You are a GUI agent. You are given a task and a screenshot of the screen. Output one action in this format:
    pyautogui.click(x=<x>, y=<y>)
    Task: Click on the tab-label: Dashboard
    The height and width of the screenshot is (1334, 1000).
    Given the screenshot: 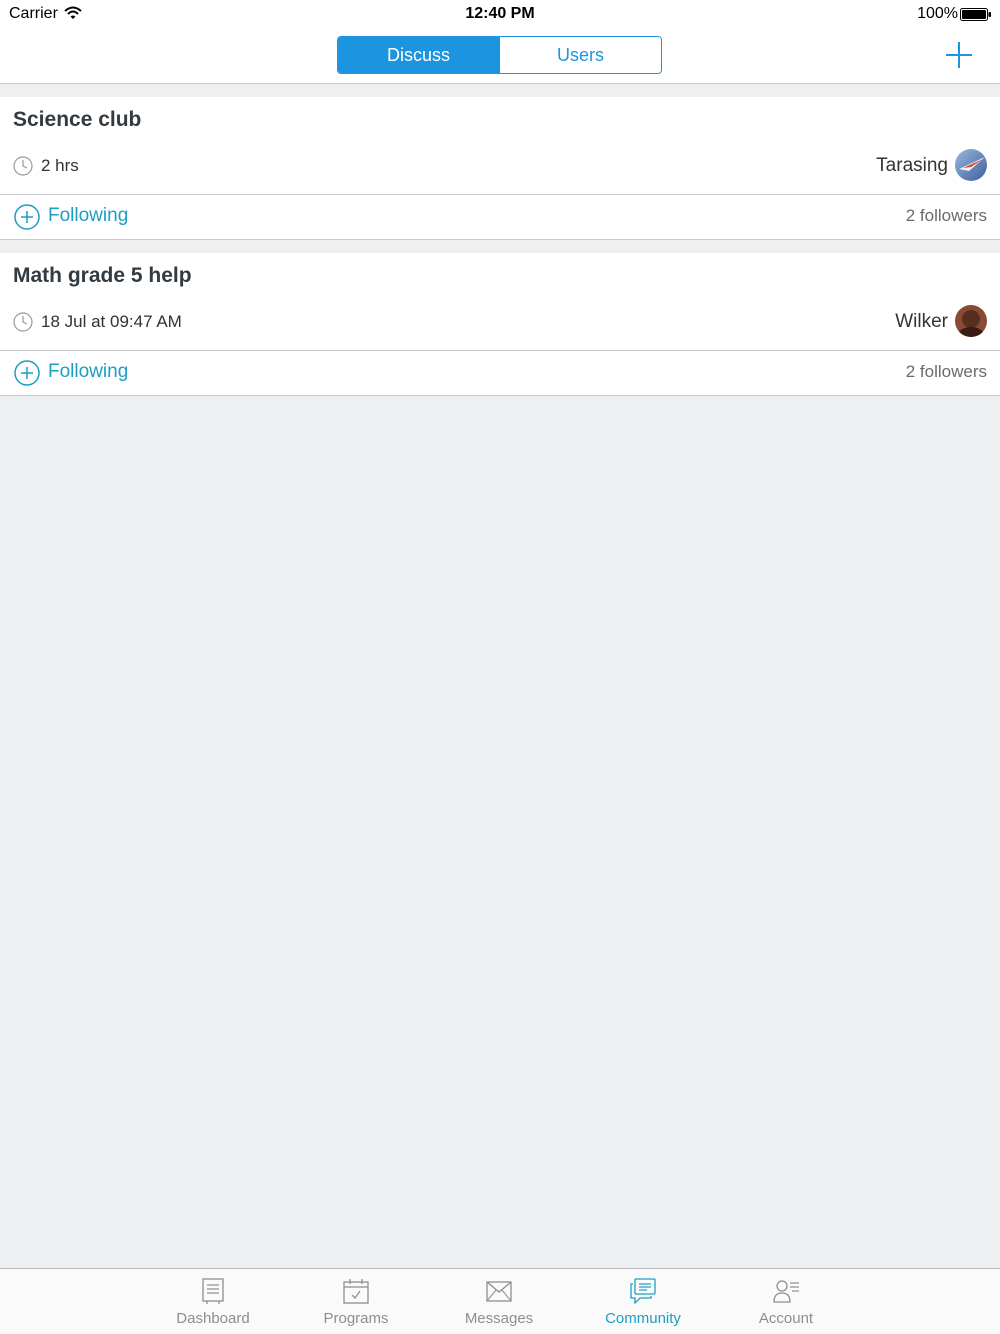 What is the action you would take?
    pyautogui.click(x=213, y=1318)
    